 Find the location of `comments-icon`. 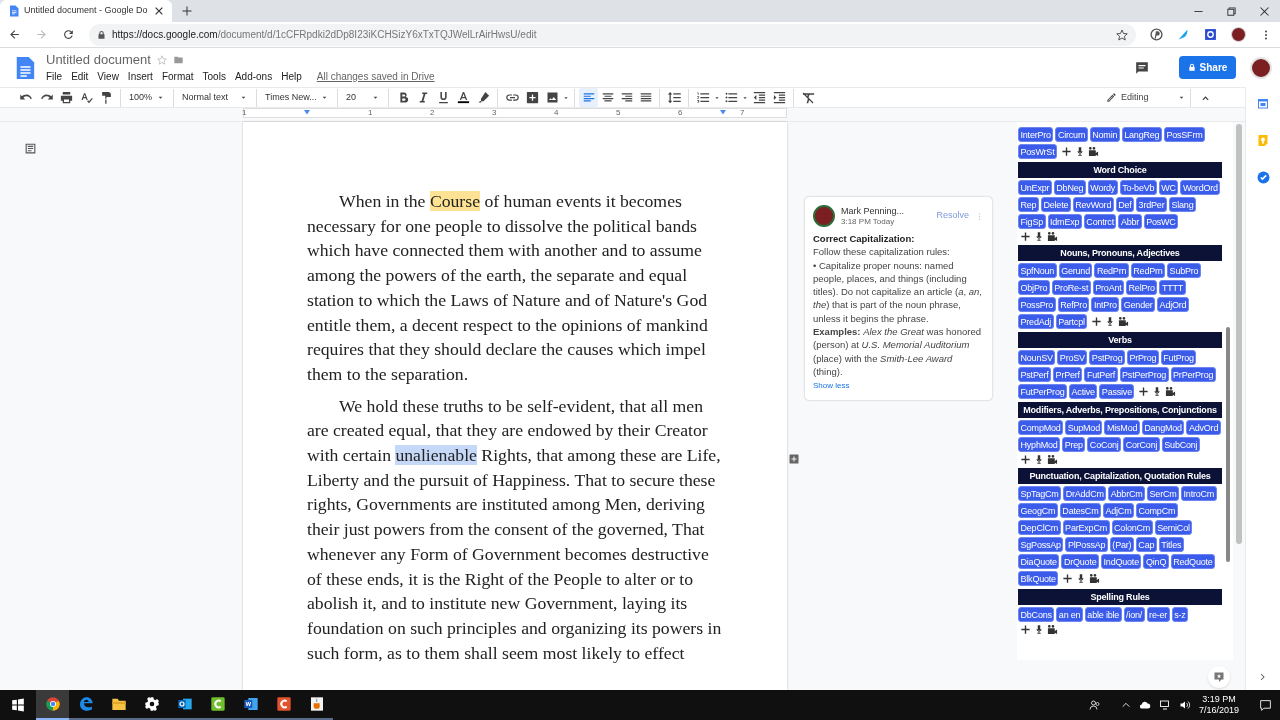

comments-icon is located at coordinates (1142, 67).